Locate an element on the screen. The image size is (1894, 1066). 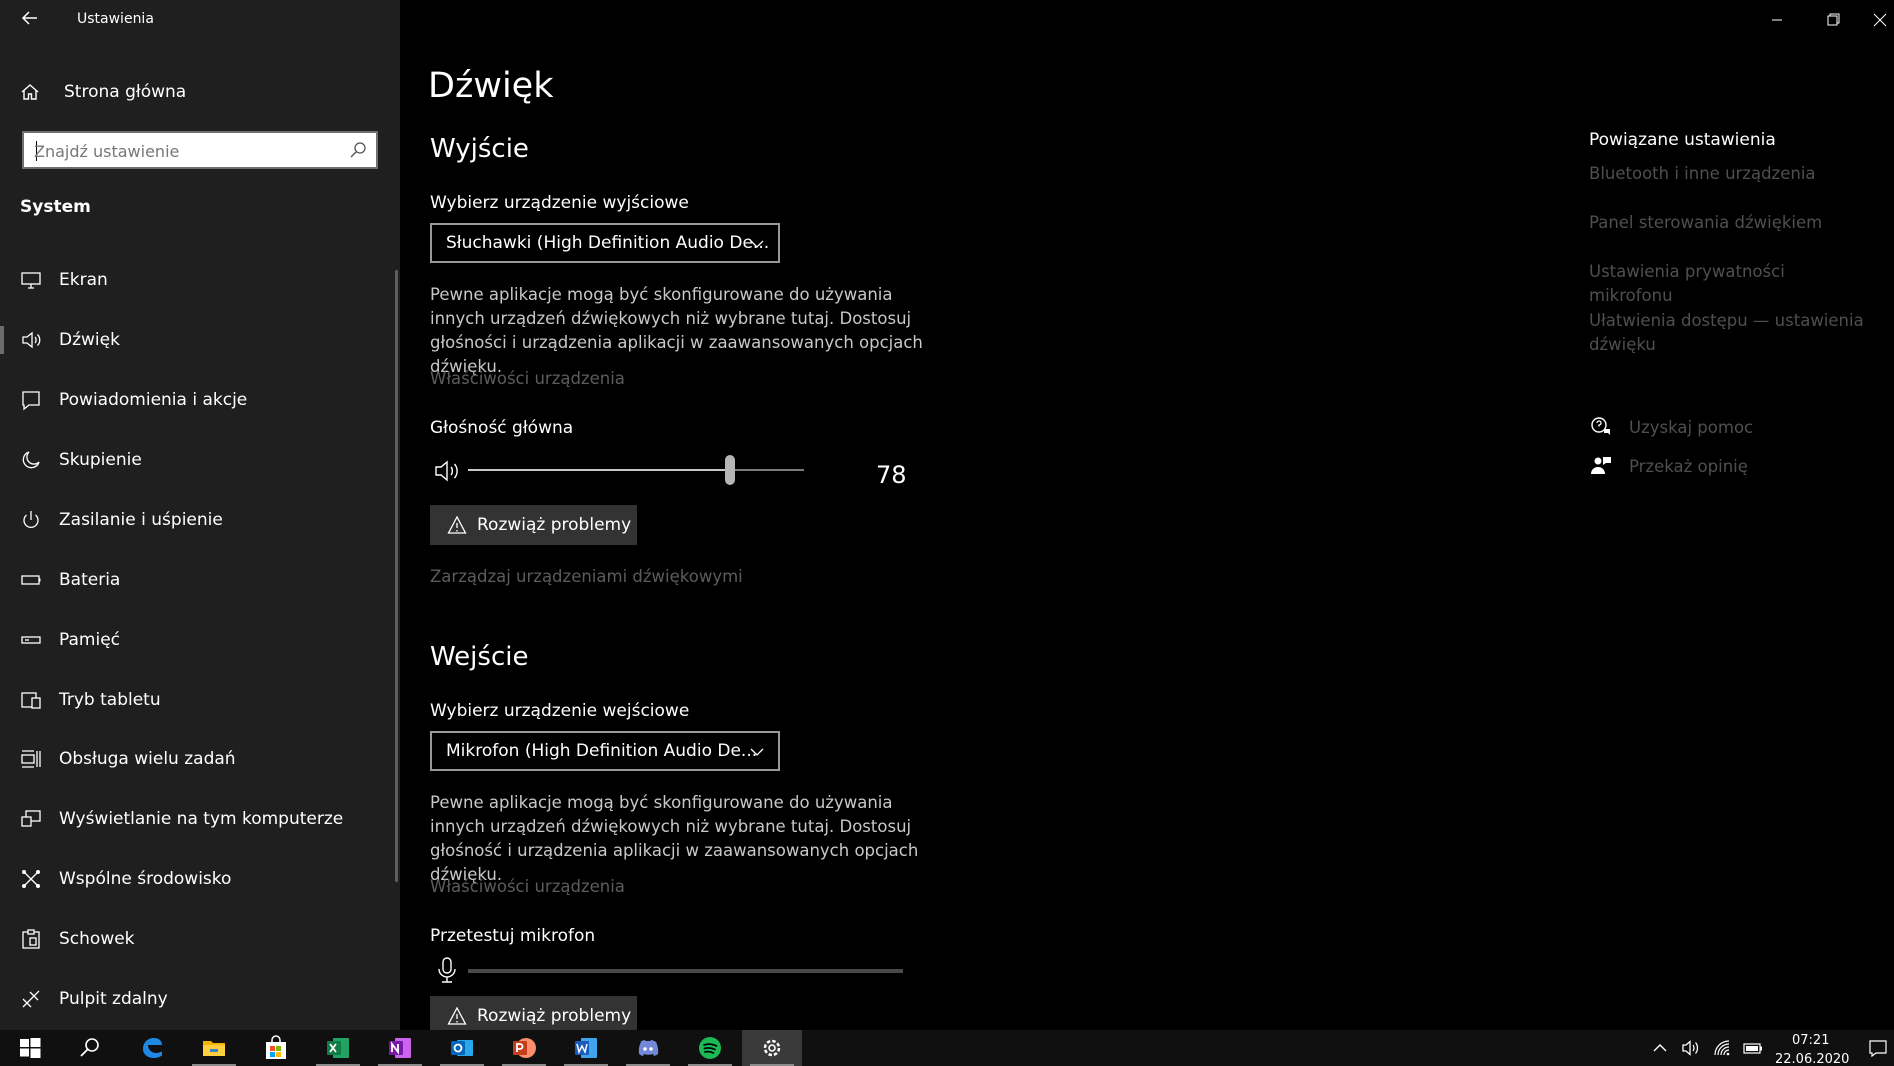
input-properties-link: Właściwości urządzenia is located at coordinates (527, 886).